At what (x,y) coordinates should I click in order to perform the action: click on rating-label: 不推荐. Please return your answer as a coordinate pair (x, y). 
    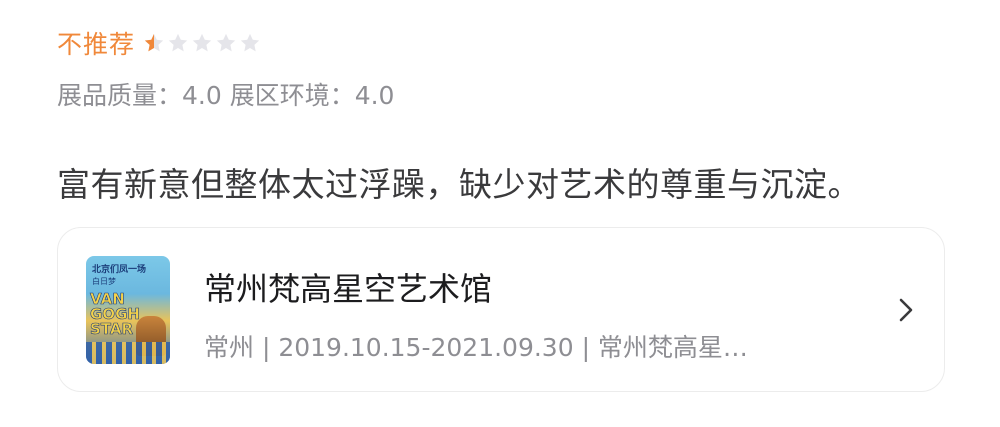
    Looking at the image, I should click on (96, 44).